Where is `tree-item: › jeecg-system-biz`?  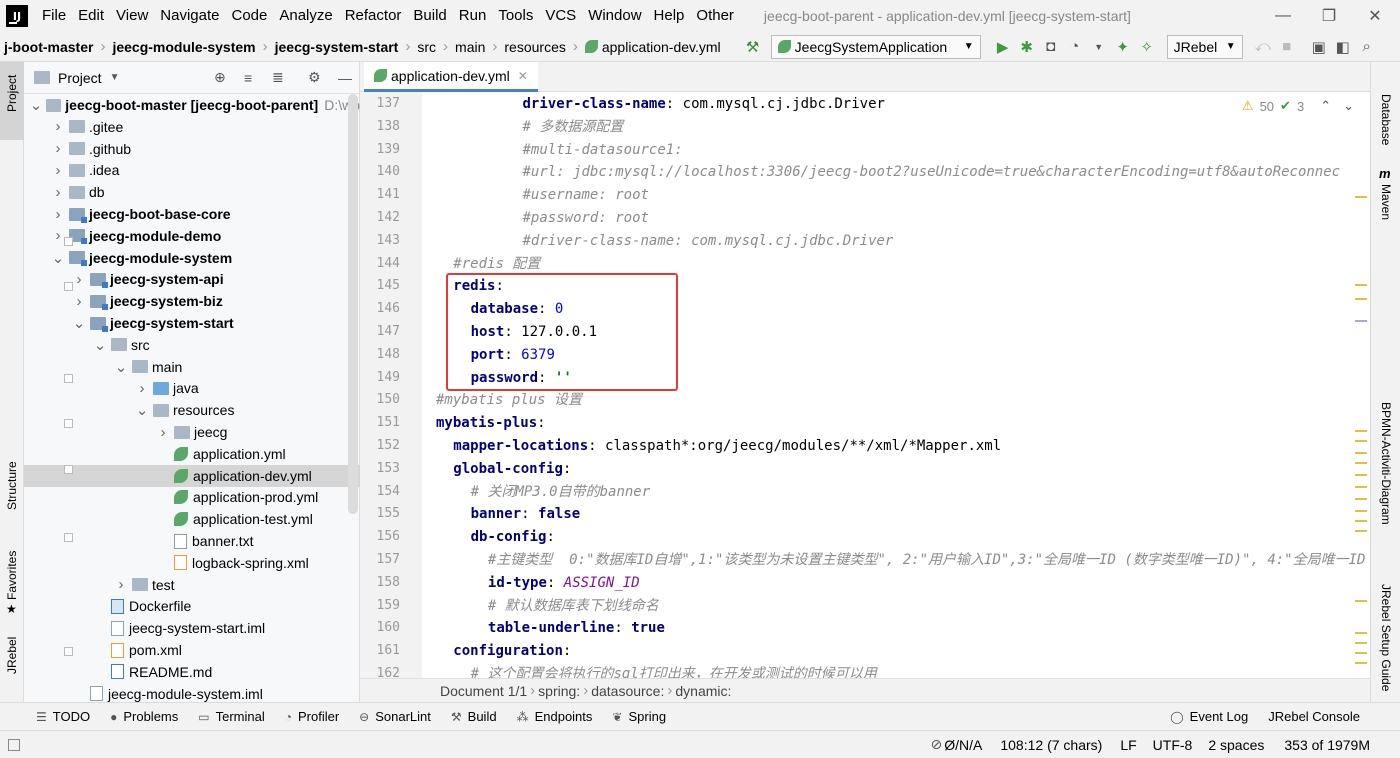 tree-item: › jeecg-system-biz is located at coordinates (192, 301).